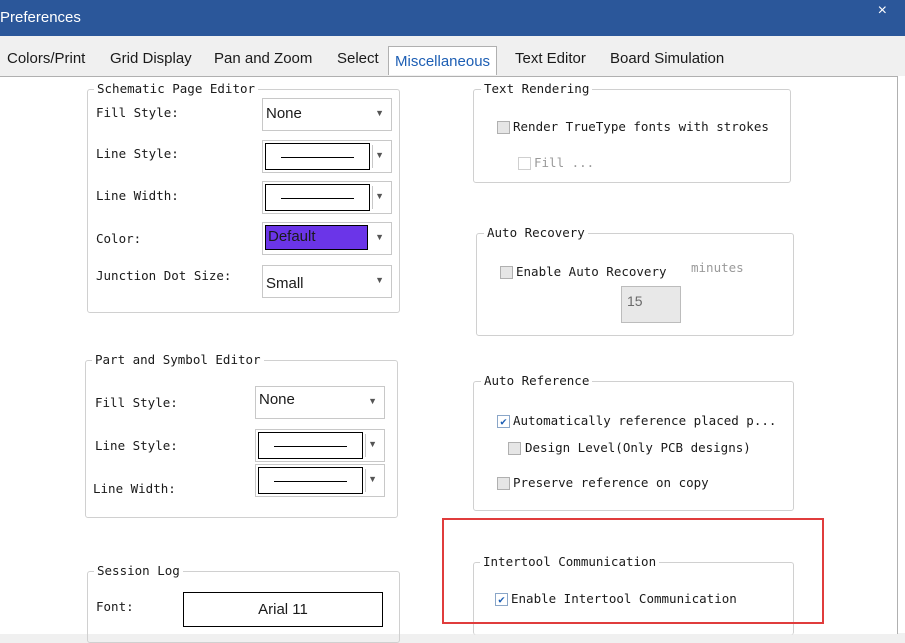  Describe the element at coordinates (641, 126) in the screenshot. I see `render-truetype-label: Render TrueType fonts with strokes` at that location.